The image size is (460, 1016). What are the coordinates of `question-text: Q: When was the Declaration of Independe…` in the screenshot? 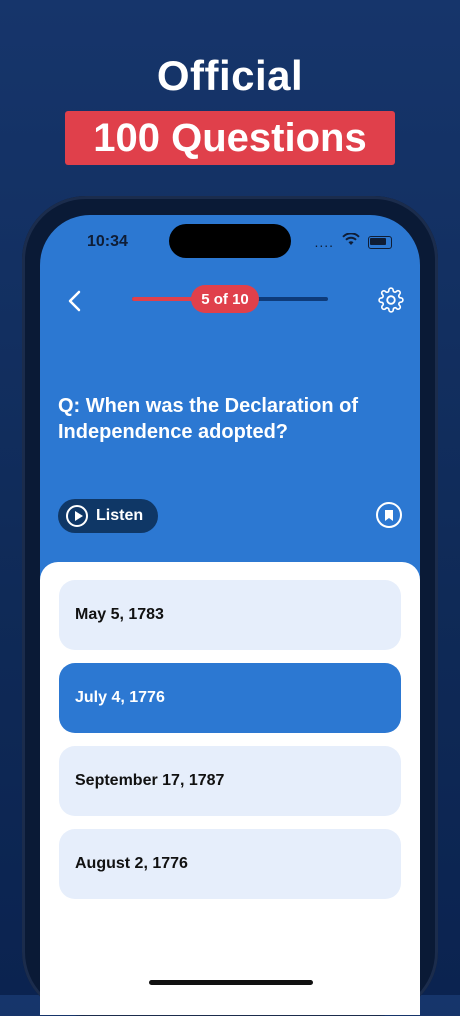 It's located at (208, 419).